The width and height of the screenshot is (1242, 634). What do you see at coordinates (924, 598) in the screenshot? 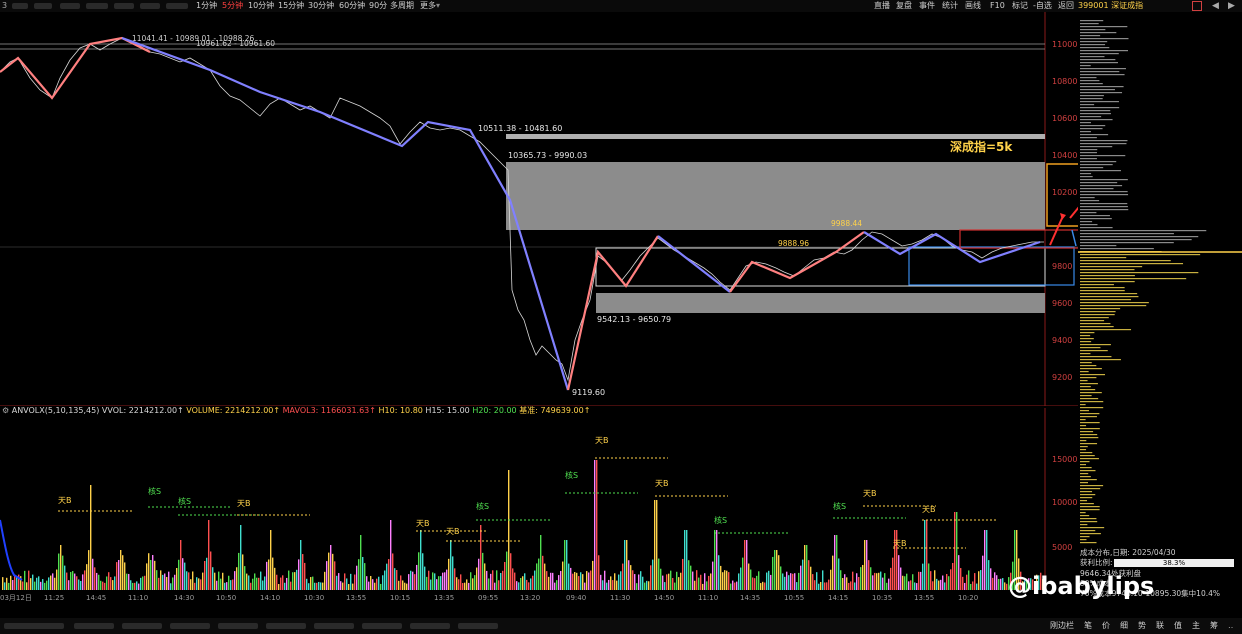
I see `time-tick: 13:55` at bounding box center [924, 598].